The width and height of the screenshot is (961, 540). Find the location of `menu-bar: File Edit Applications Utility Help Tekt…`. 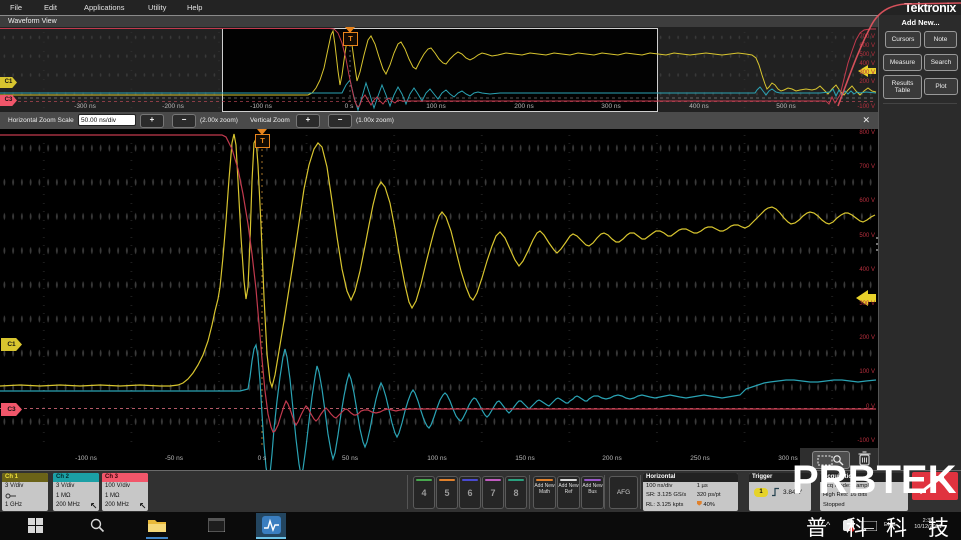

menu-bar: File Edit Applications Utility Help Tekt… is located at coordinates (480, 7).